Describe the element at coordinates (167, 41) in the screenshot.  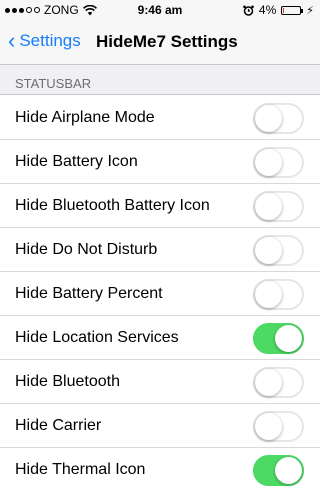
I see `page-title: HideMe7 Settings` at that location.